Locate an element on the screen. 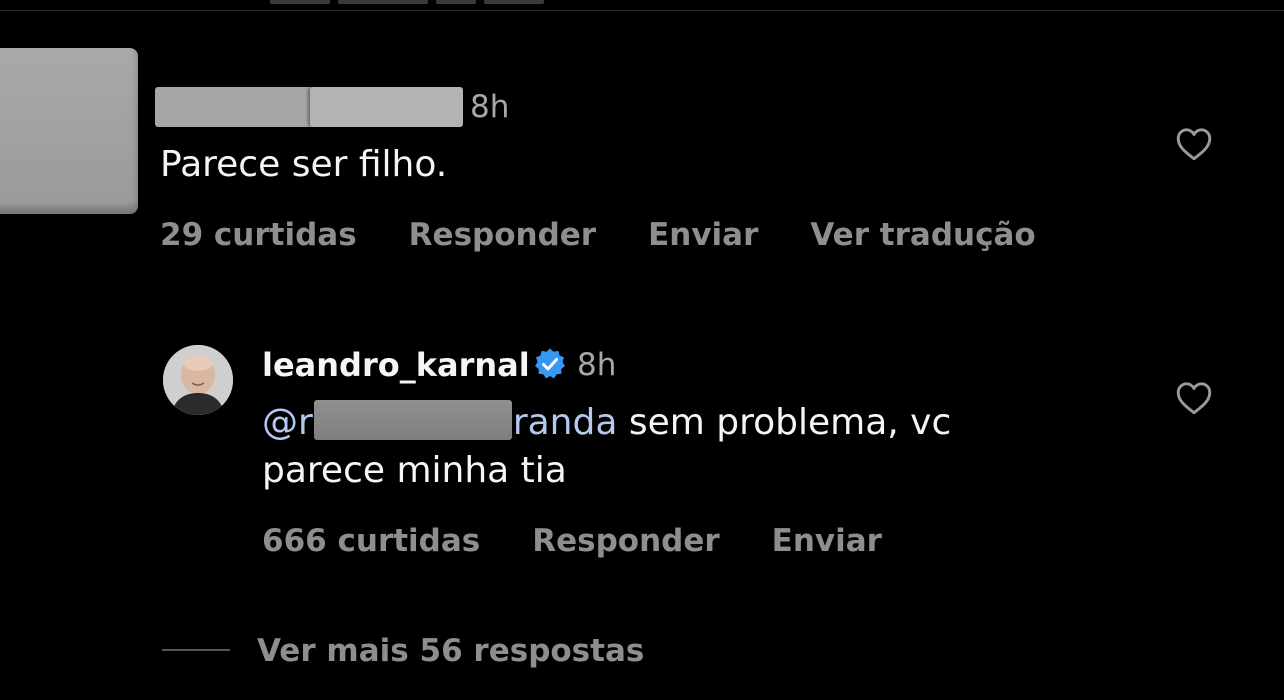 This screenshot has height=700, width=1284. comment-text: Parece ser filho. is located at coordinates (304, 164).